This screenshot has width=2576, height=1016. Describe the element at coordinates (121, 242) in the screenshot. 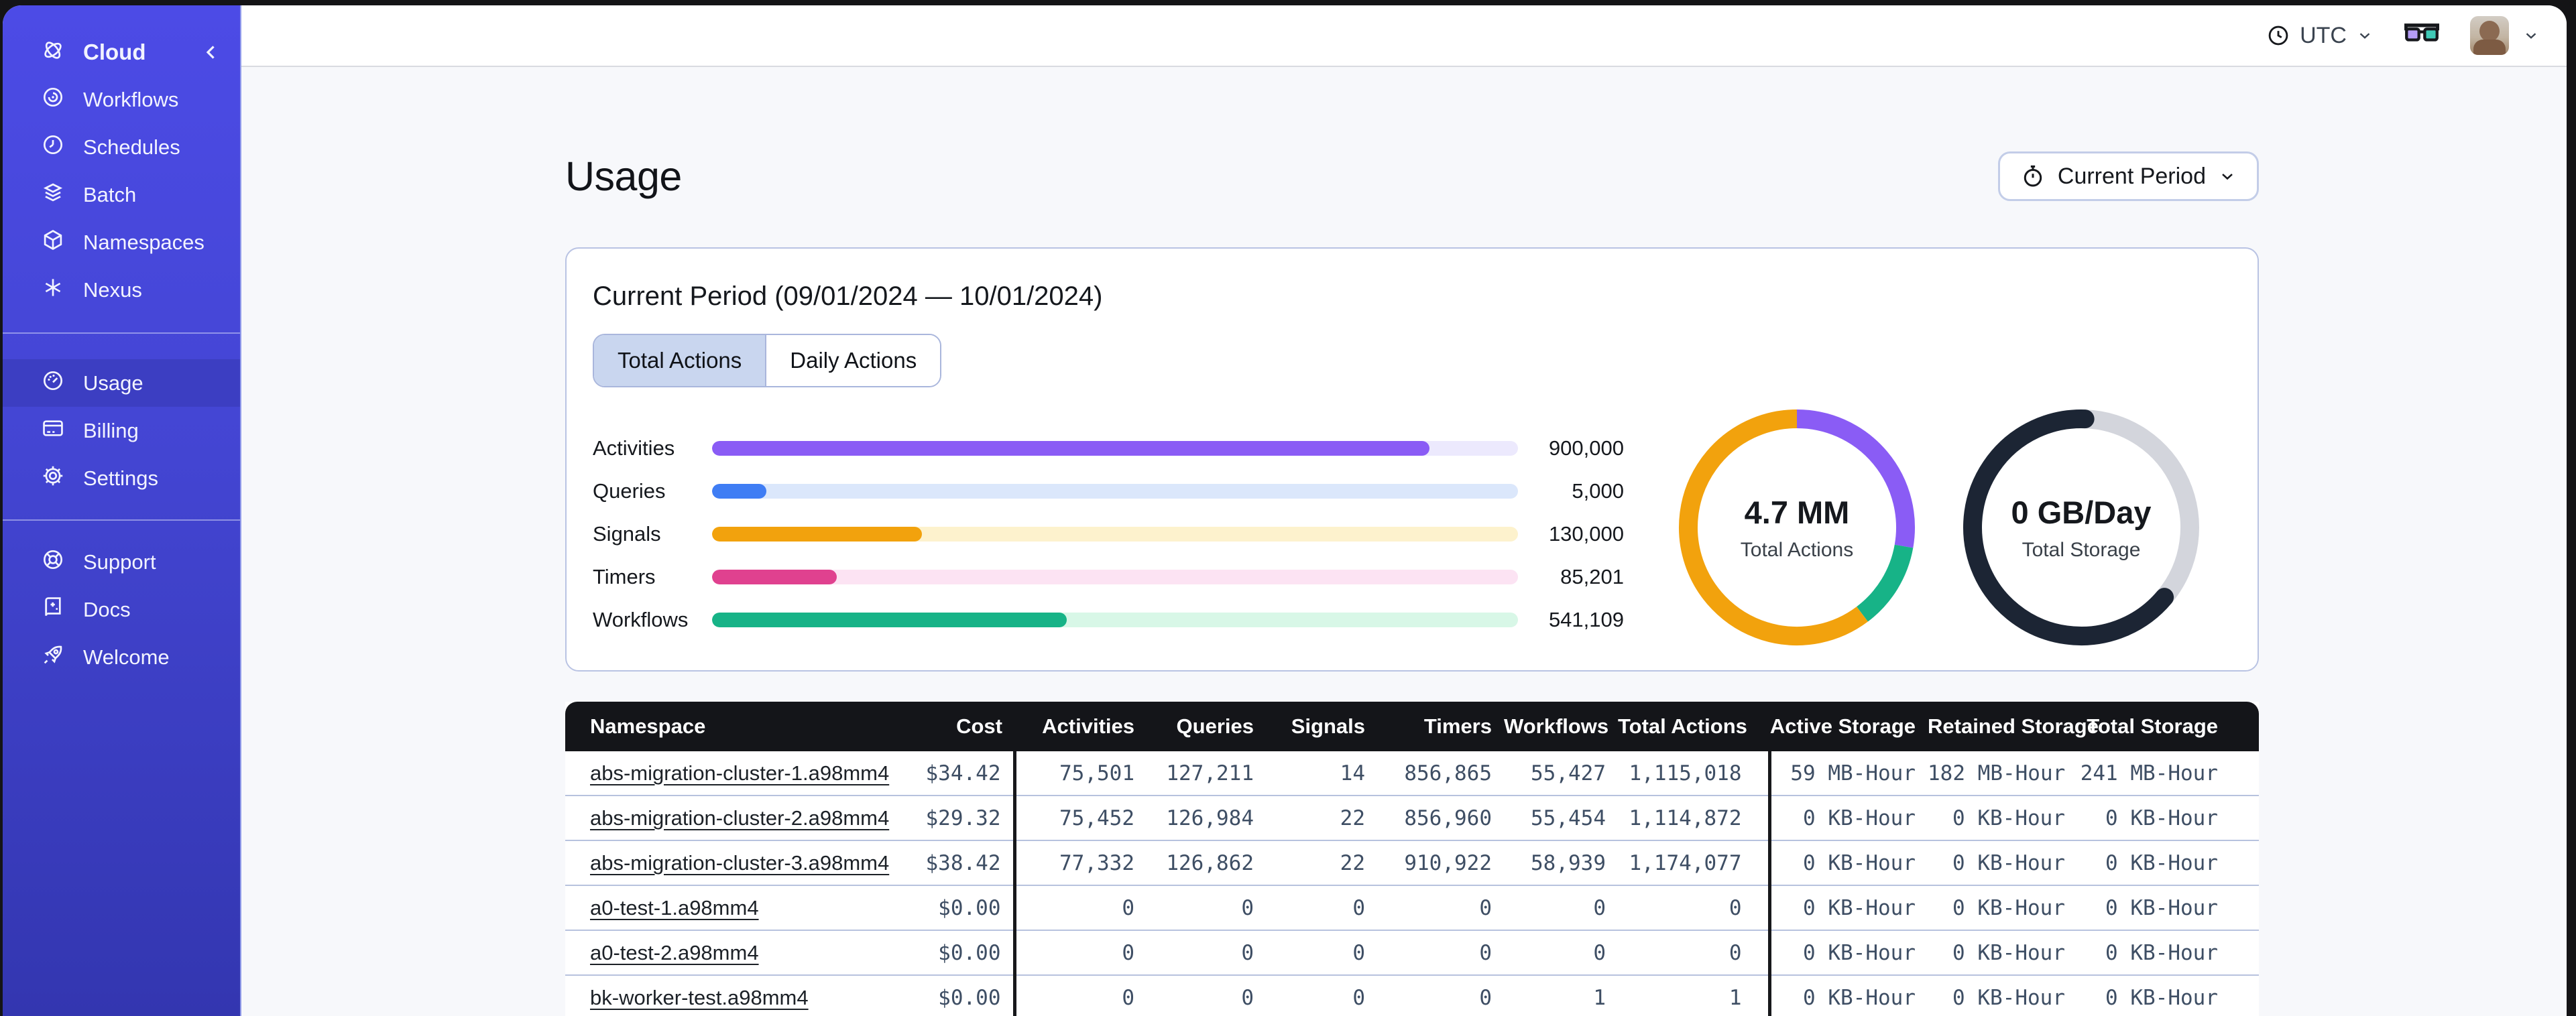

I see `sidebar-item-namespaces: Namespaces` at that location.